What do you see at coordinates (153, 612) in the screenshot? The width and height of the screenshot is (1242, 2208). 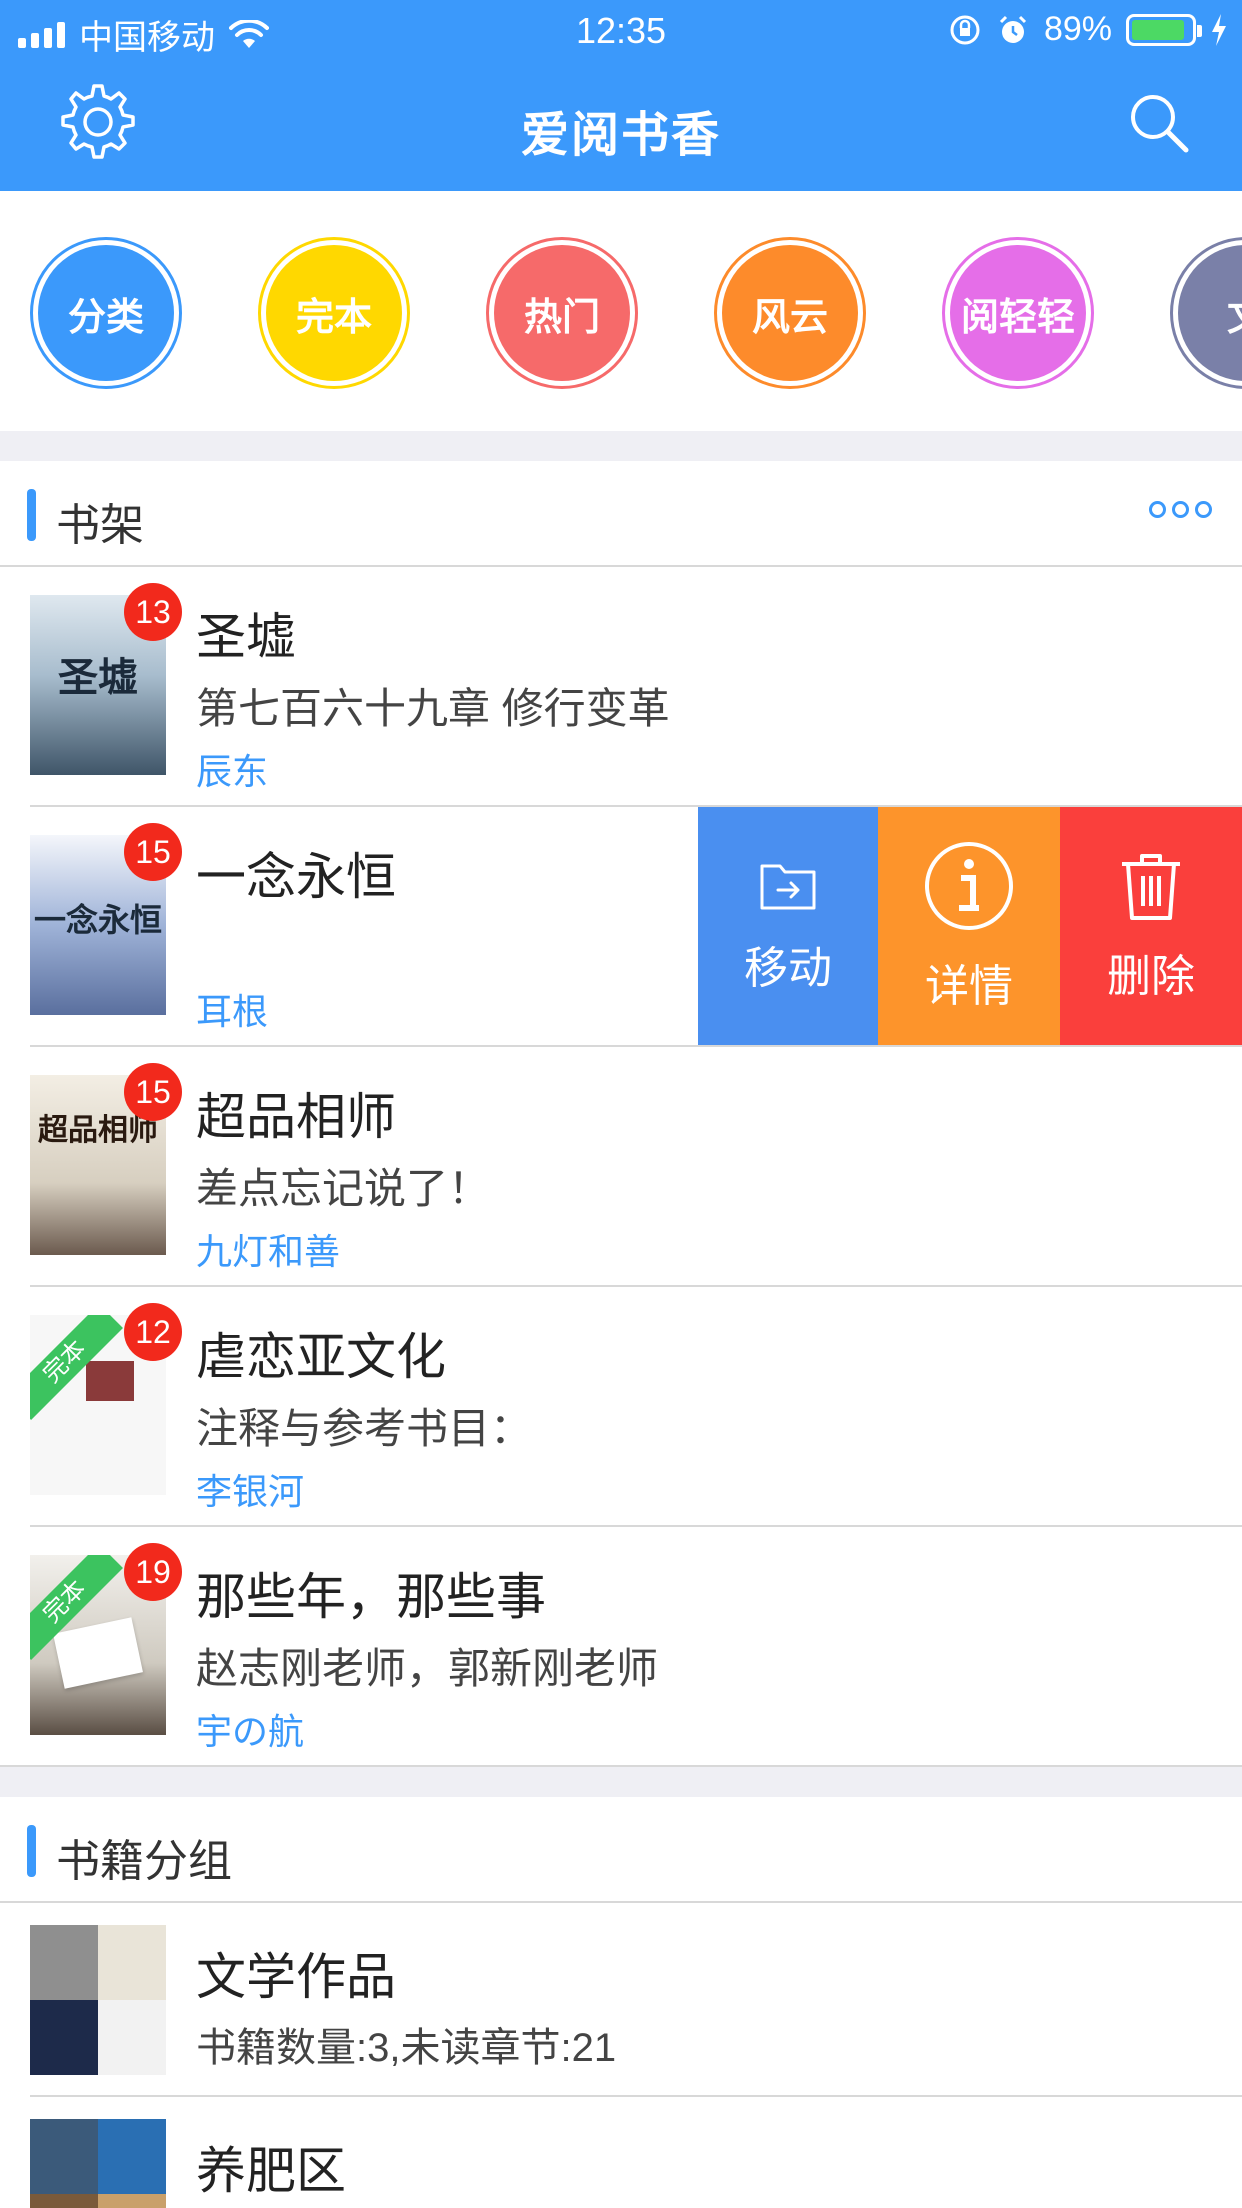 I see `unread-badge: 13` at bounding box center [153, 612].